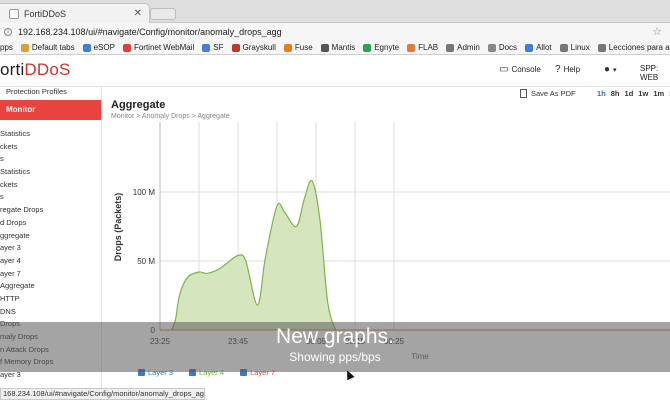 The width and height of the screenshot is (670, 400). I want to click on range-1m: 1m, so click(658, 93).